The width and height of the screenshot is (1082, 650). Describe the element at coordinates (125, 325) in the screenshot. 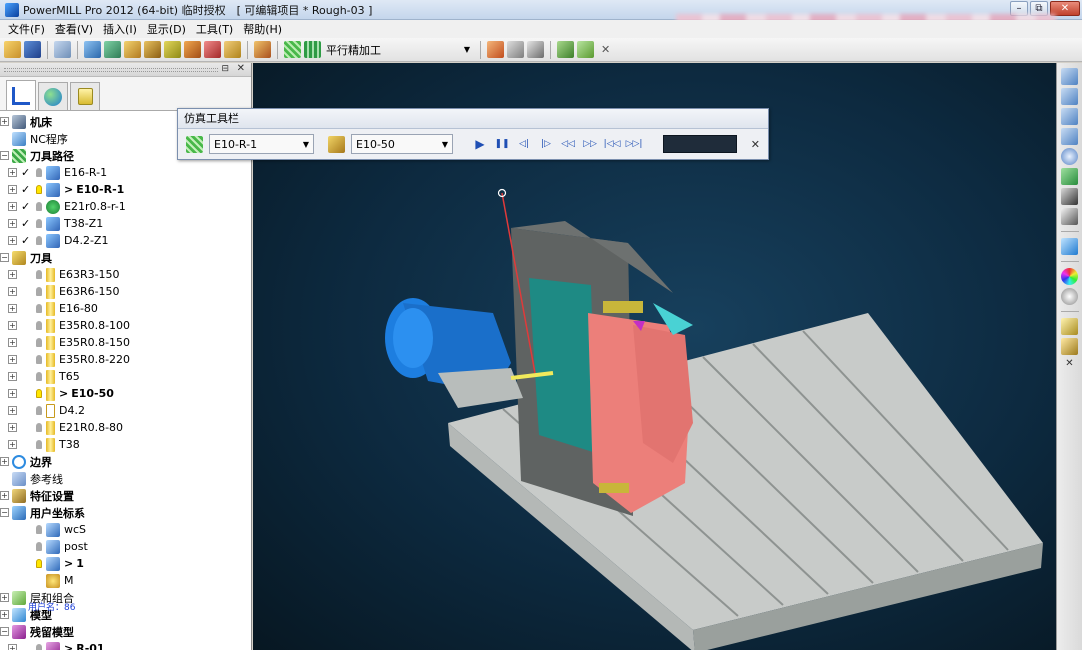

I see `tree-item-12: + E35R0.8-100` at that location.